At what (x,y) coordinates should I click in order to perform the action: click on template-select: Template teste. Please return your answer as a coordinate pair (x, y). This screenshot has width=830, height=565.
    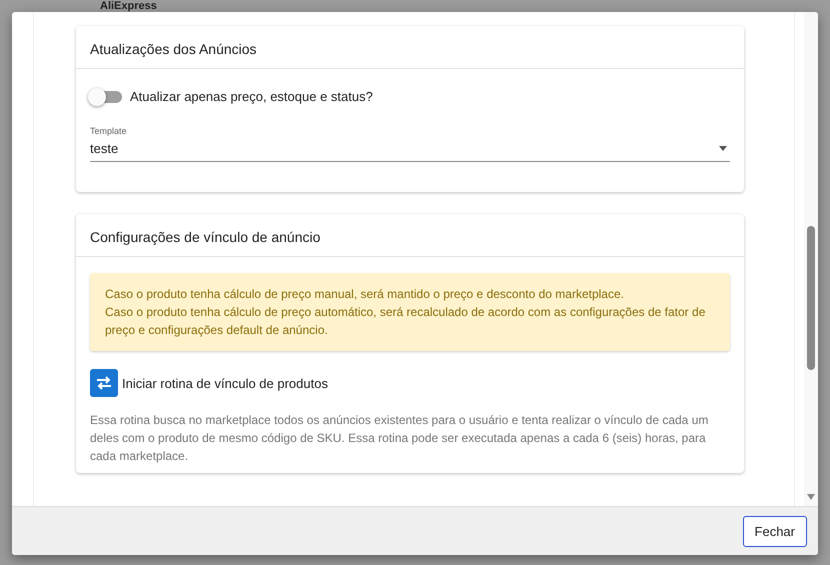
    Looking at the image, I should click on (410, 144).